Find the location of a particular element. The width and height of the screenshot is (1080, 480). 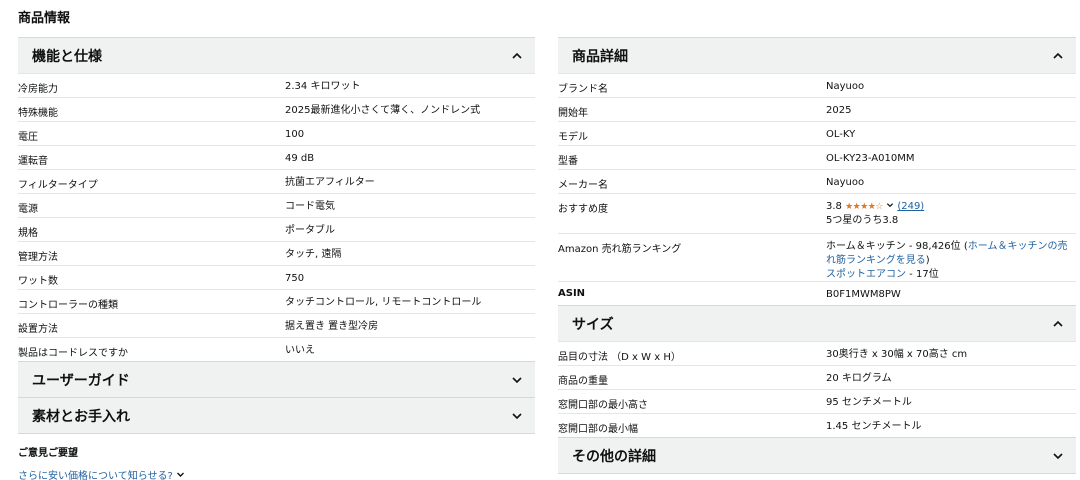

spec-value: ポータブル is located at coordinates (310, 230).